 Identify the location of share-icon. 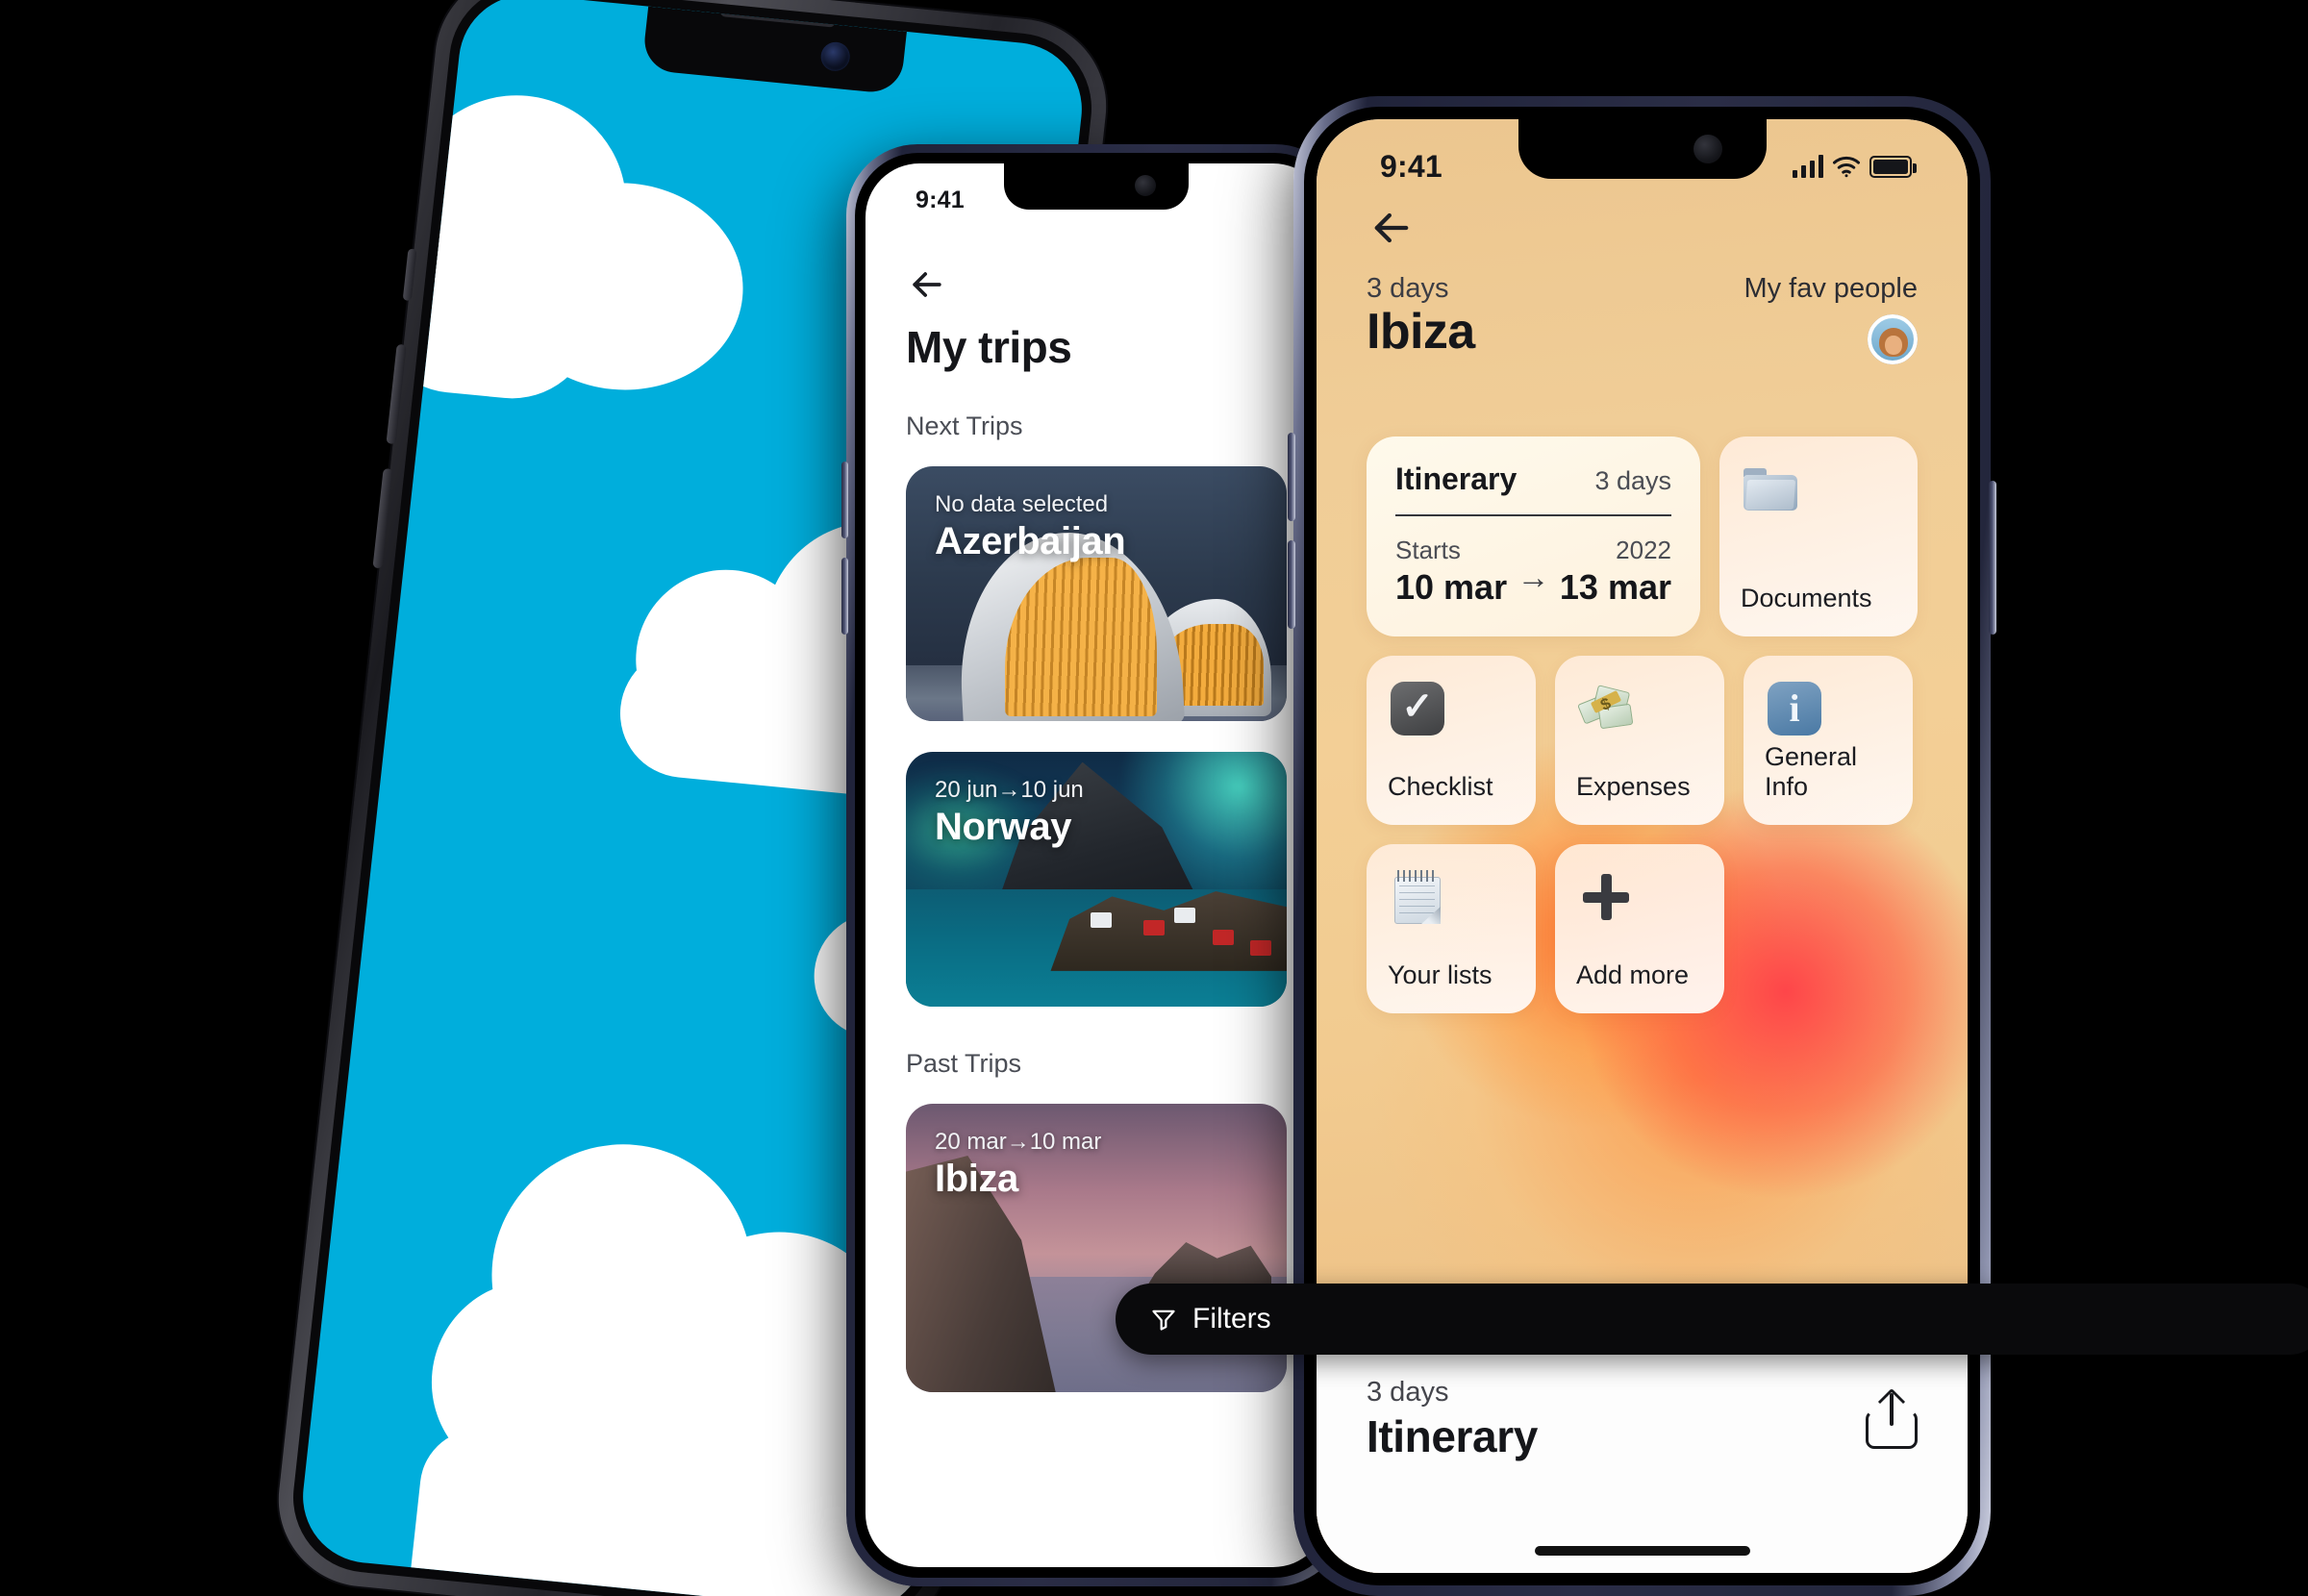
(1892, 1418).